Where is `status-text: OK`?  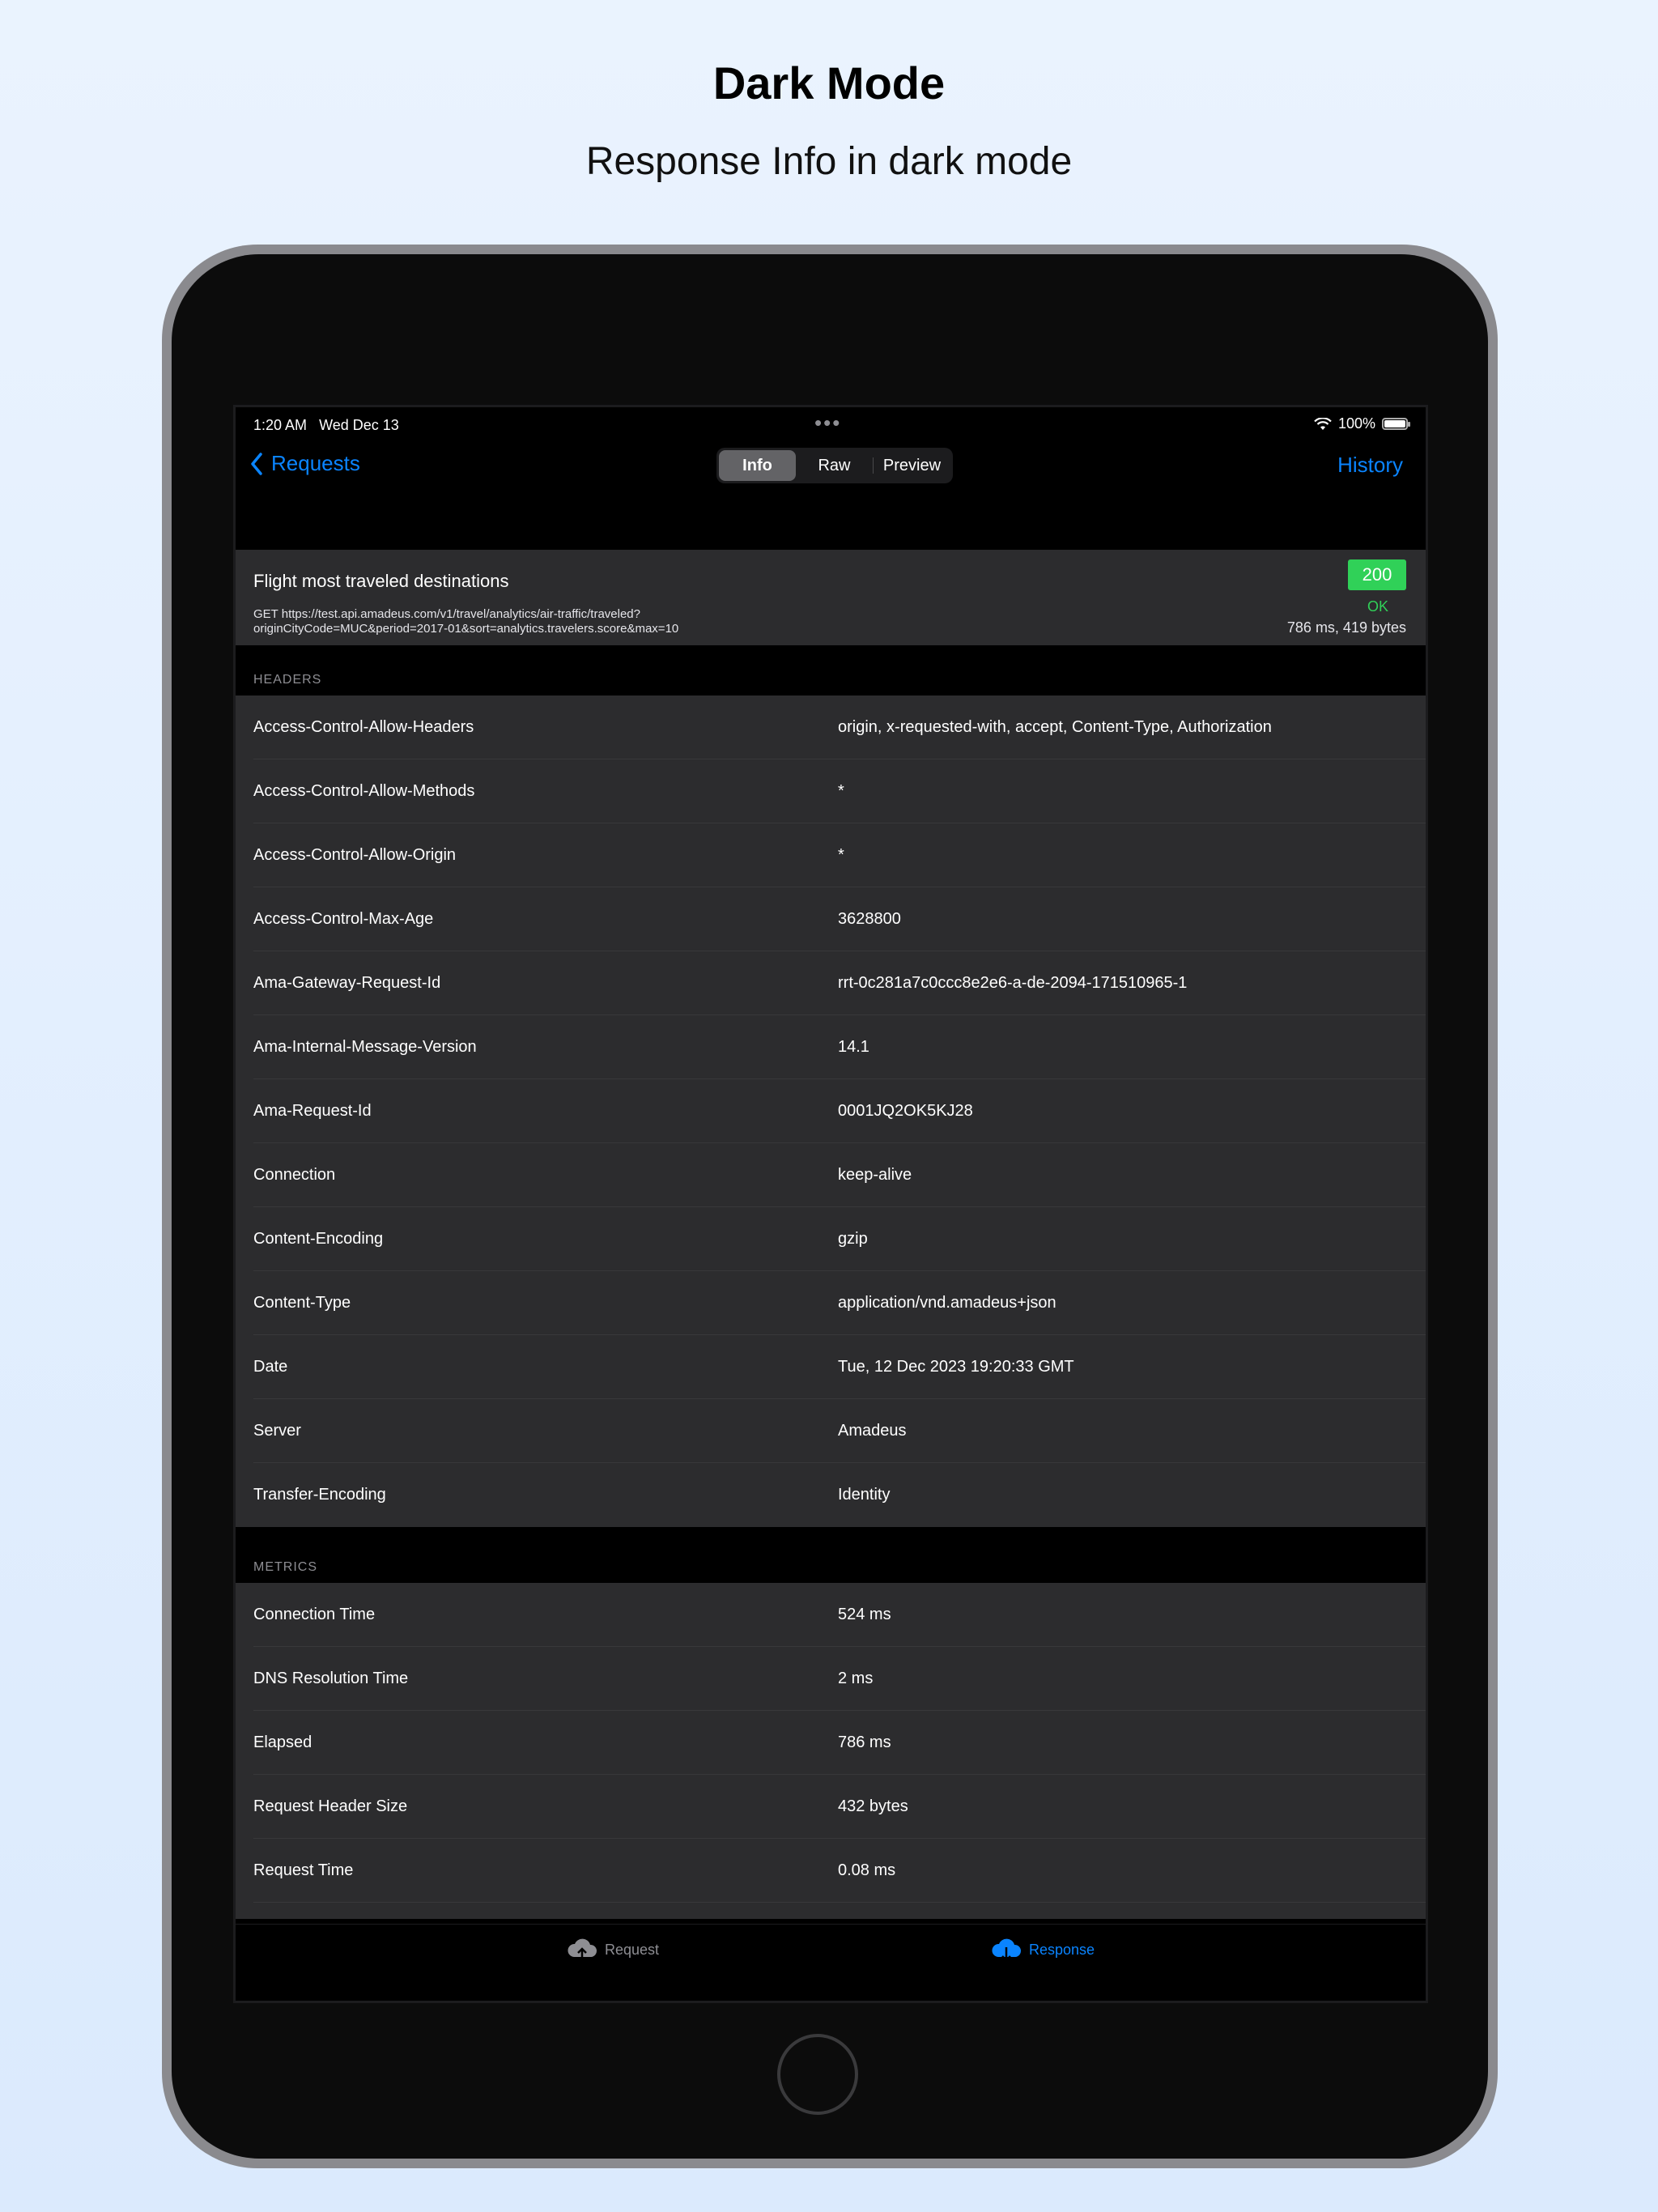 status-text: OK is located at coordinates (1377, 606).